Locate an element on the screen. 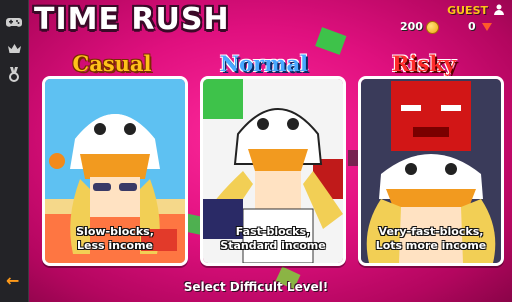  caption-line: Very-fast-blocks, is located at coordinates (431, 231).